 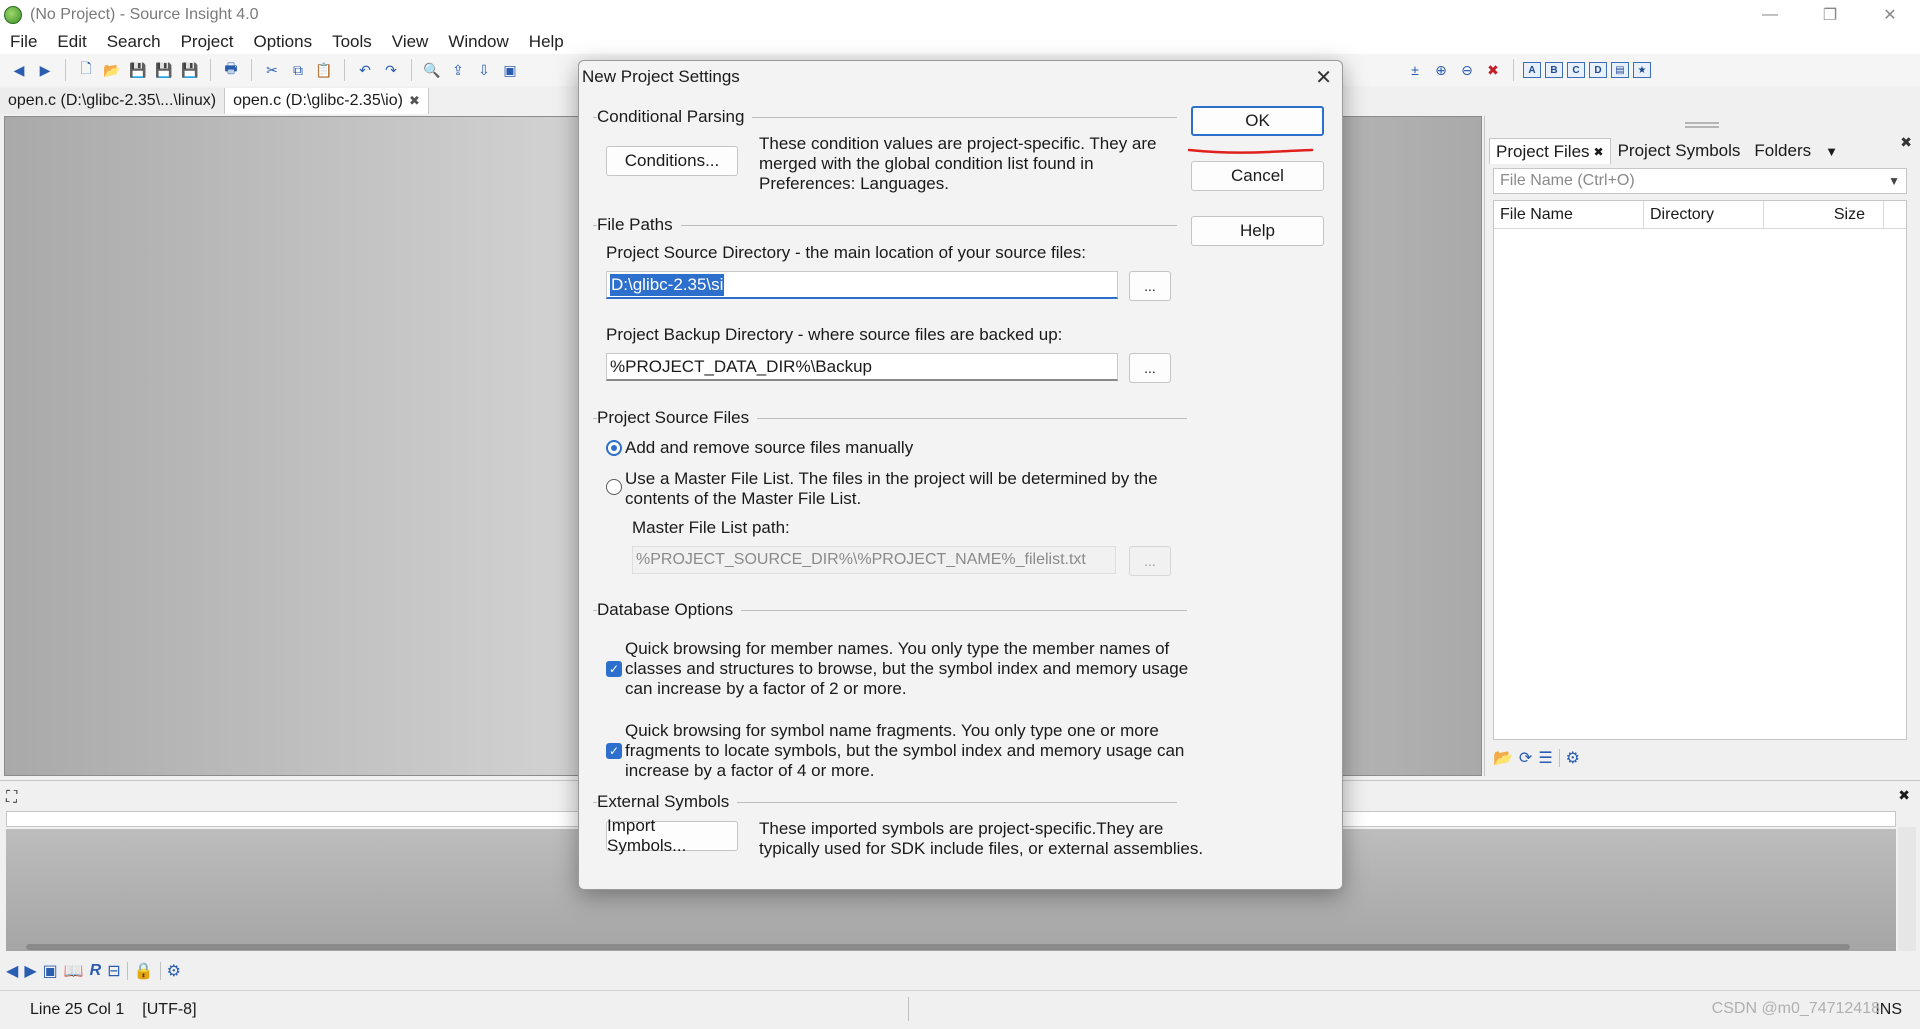 What do you see at coordinates (272, 70) in the screenshot?
I see `cut-icon: ✂` at bounding box center [272, 70].